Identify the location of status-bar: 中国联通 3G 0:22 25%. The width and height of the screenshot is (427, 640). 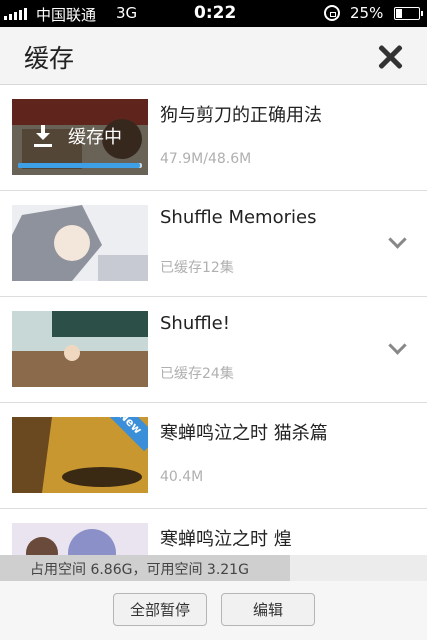
(213, 13).